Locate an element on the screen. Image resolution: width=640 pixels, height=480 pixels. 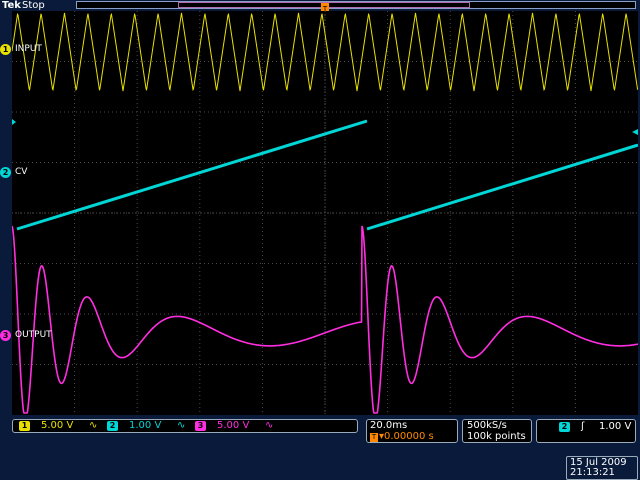
trigger-offset-value: ▾0.00000 s is located at coordinates (406, 436).